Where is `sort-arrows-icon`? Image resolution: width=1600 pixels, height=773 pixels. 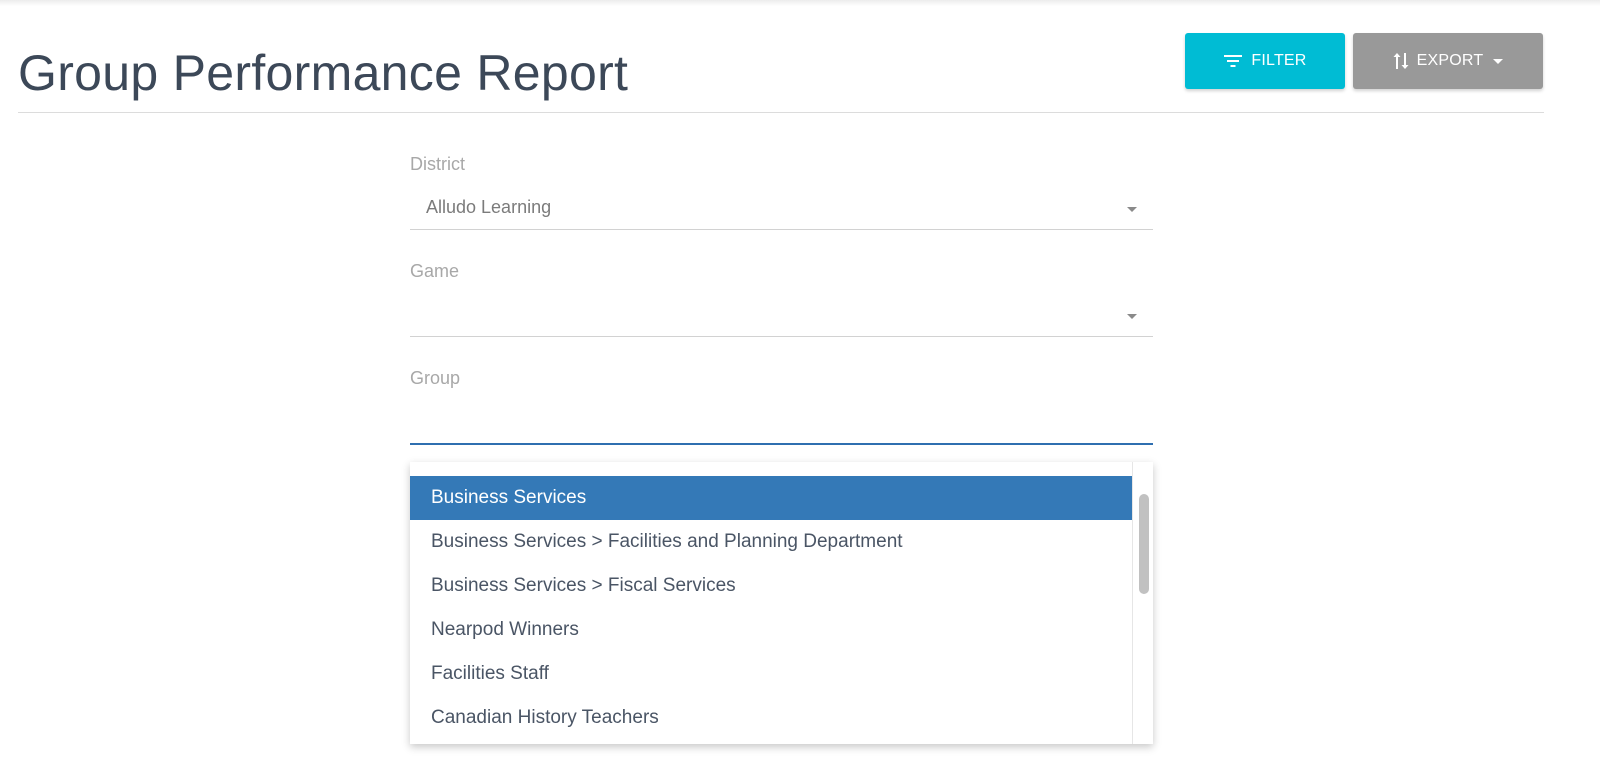 sort-arrows-icon is located at coordinates (1401, 61).